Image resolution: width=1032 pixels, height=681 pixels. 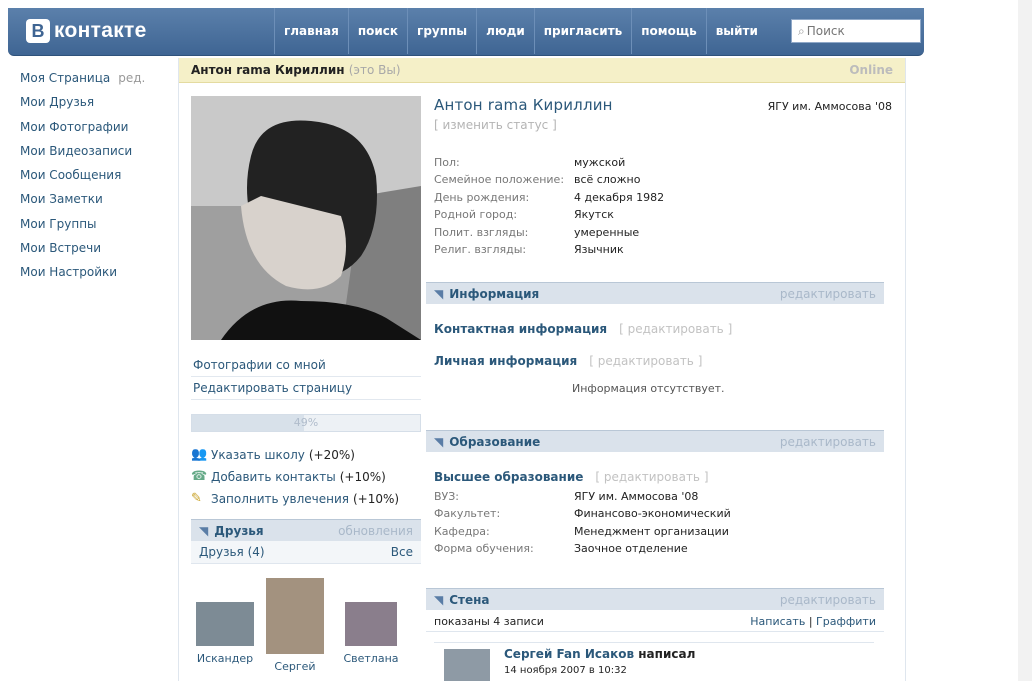 What do you see at coordinates (651, 477) in the screenshot?
I see `higher-edu-edit: [ редактировать ]` at bounding box center [651, 477].